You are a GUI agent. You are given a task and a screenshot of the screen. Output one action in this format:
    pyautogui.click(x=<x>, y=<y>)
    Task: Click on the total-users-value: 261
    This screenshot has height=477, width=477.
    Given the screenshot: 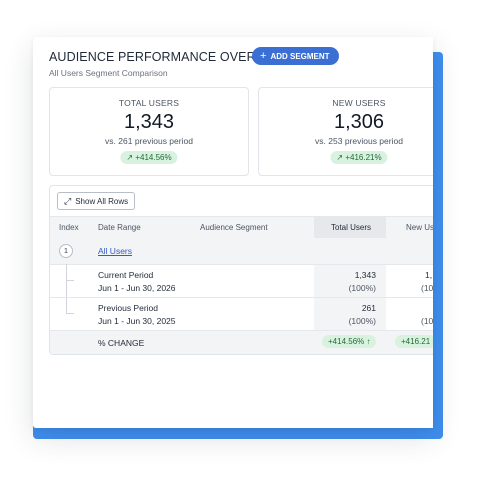 What is the action you would take?
    pyautogui.click(x=368, y=308)
    